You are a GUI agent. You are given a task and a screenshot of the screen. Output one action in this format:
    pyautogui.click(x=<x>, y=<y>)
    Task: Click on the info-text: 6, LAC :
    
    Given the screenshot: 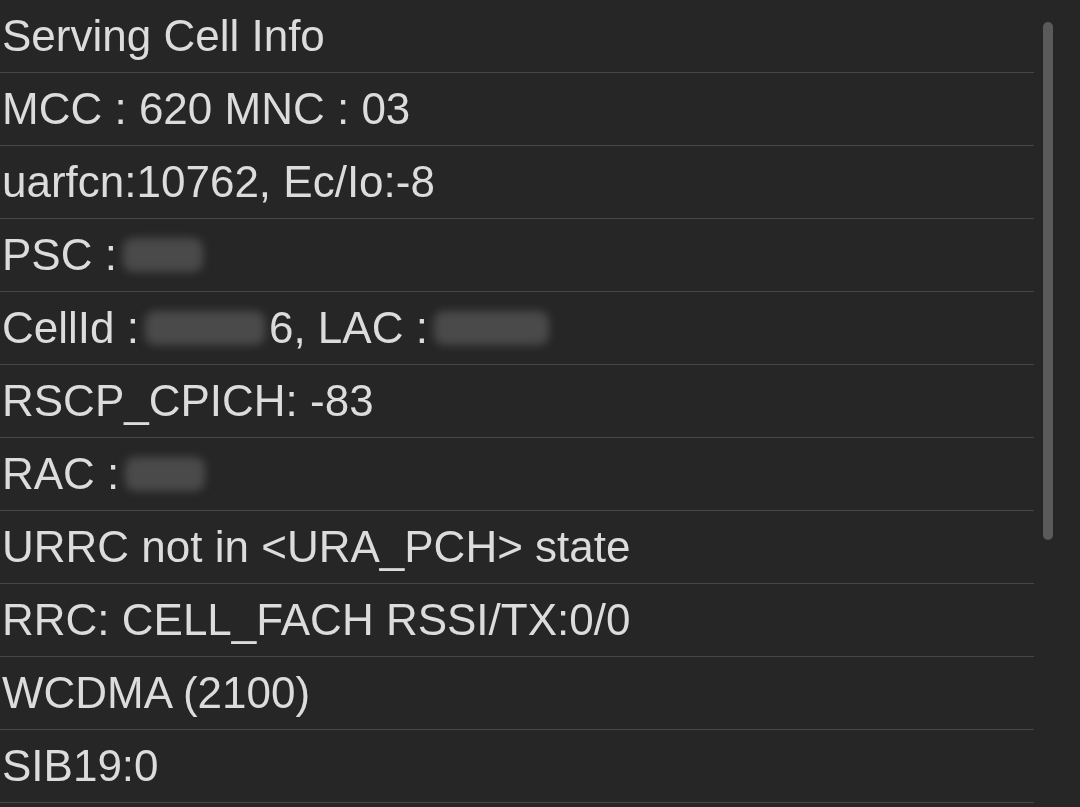 What is the action you would take?
    pyautogui.click(x=348, y=328)
    